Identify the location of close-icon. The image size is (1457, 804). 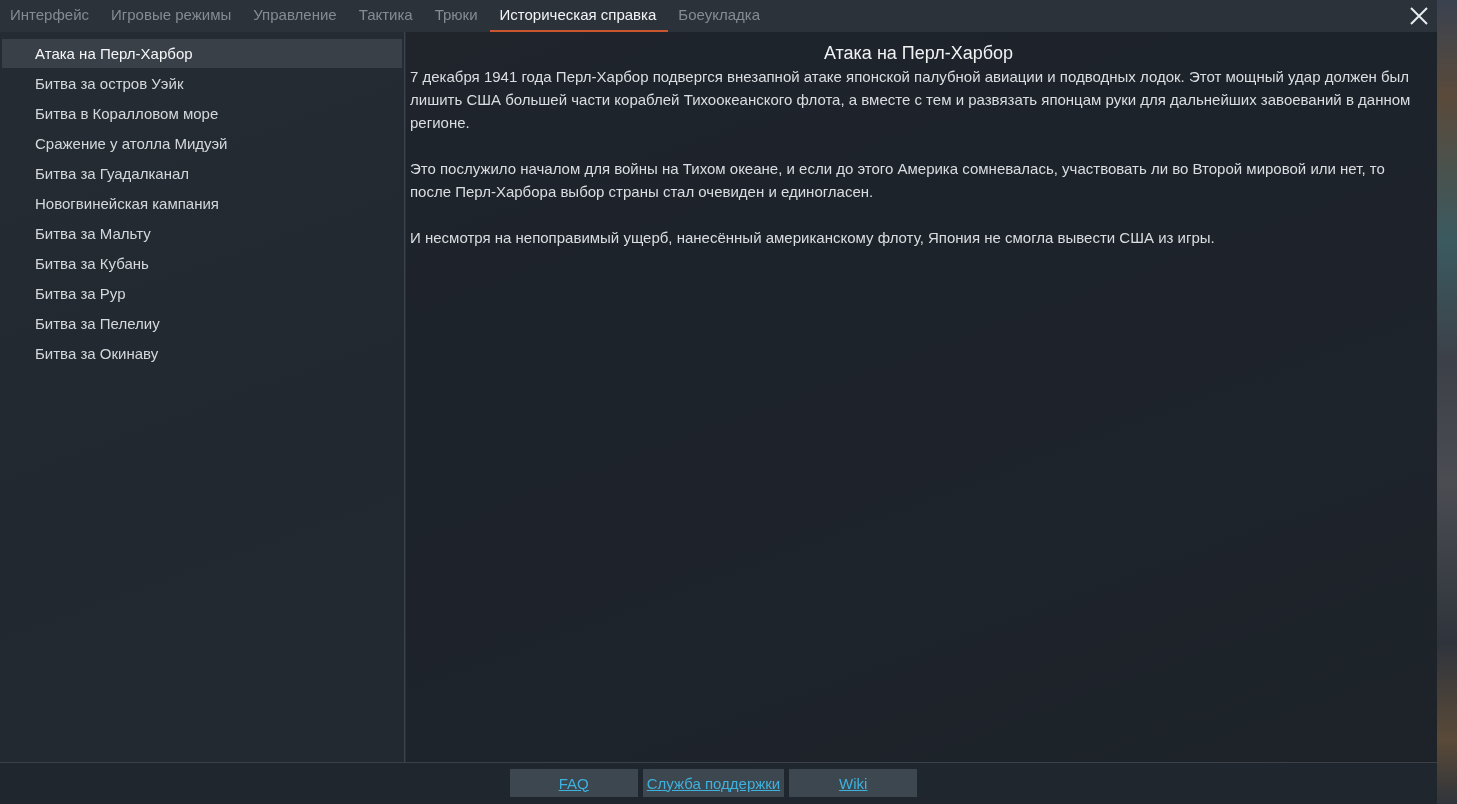
(1419, 16).